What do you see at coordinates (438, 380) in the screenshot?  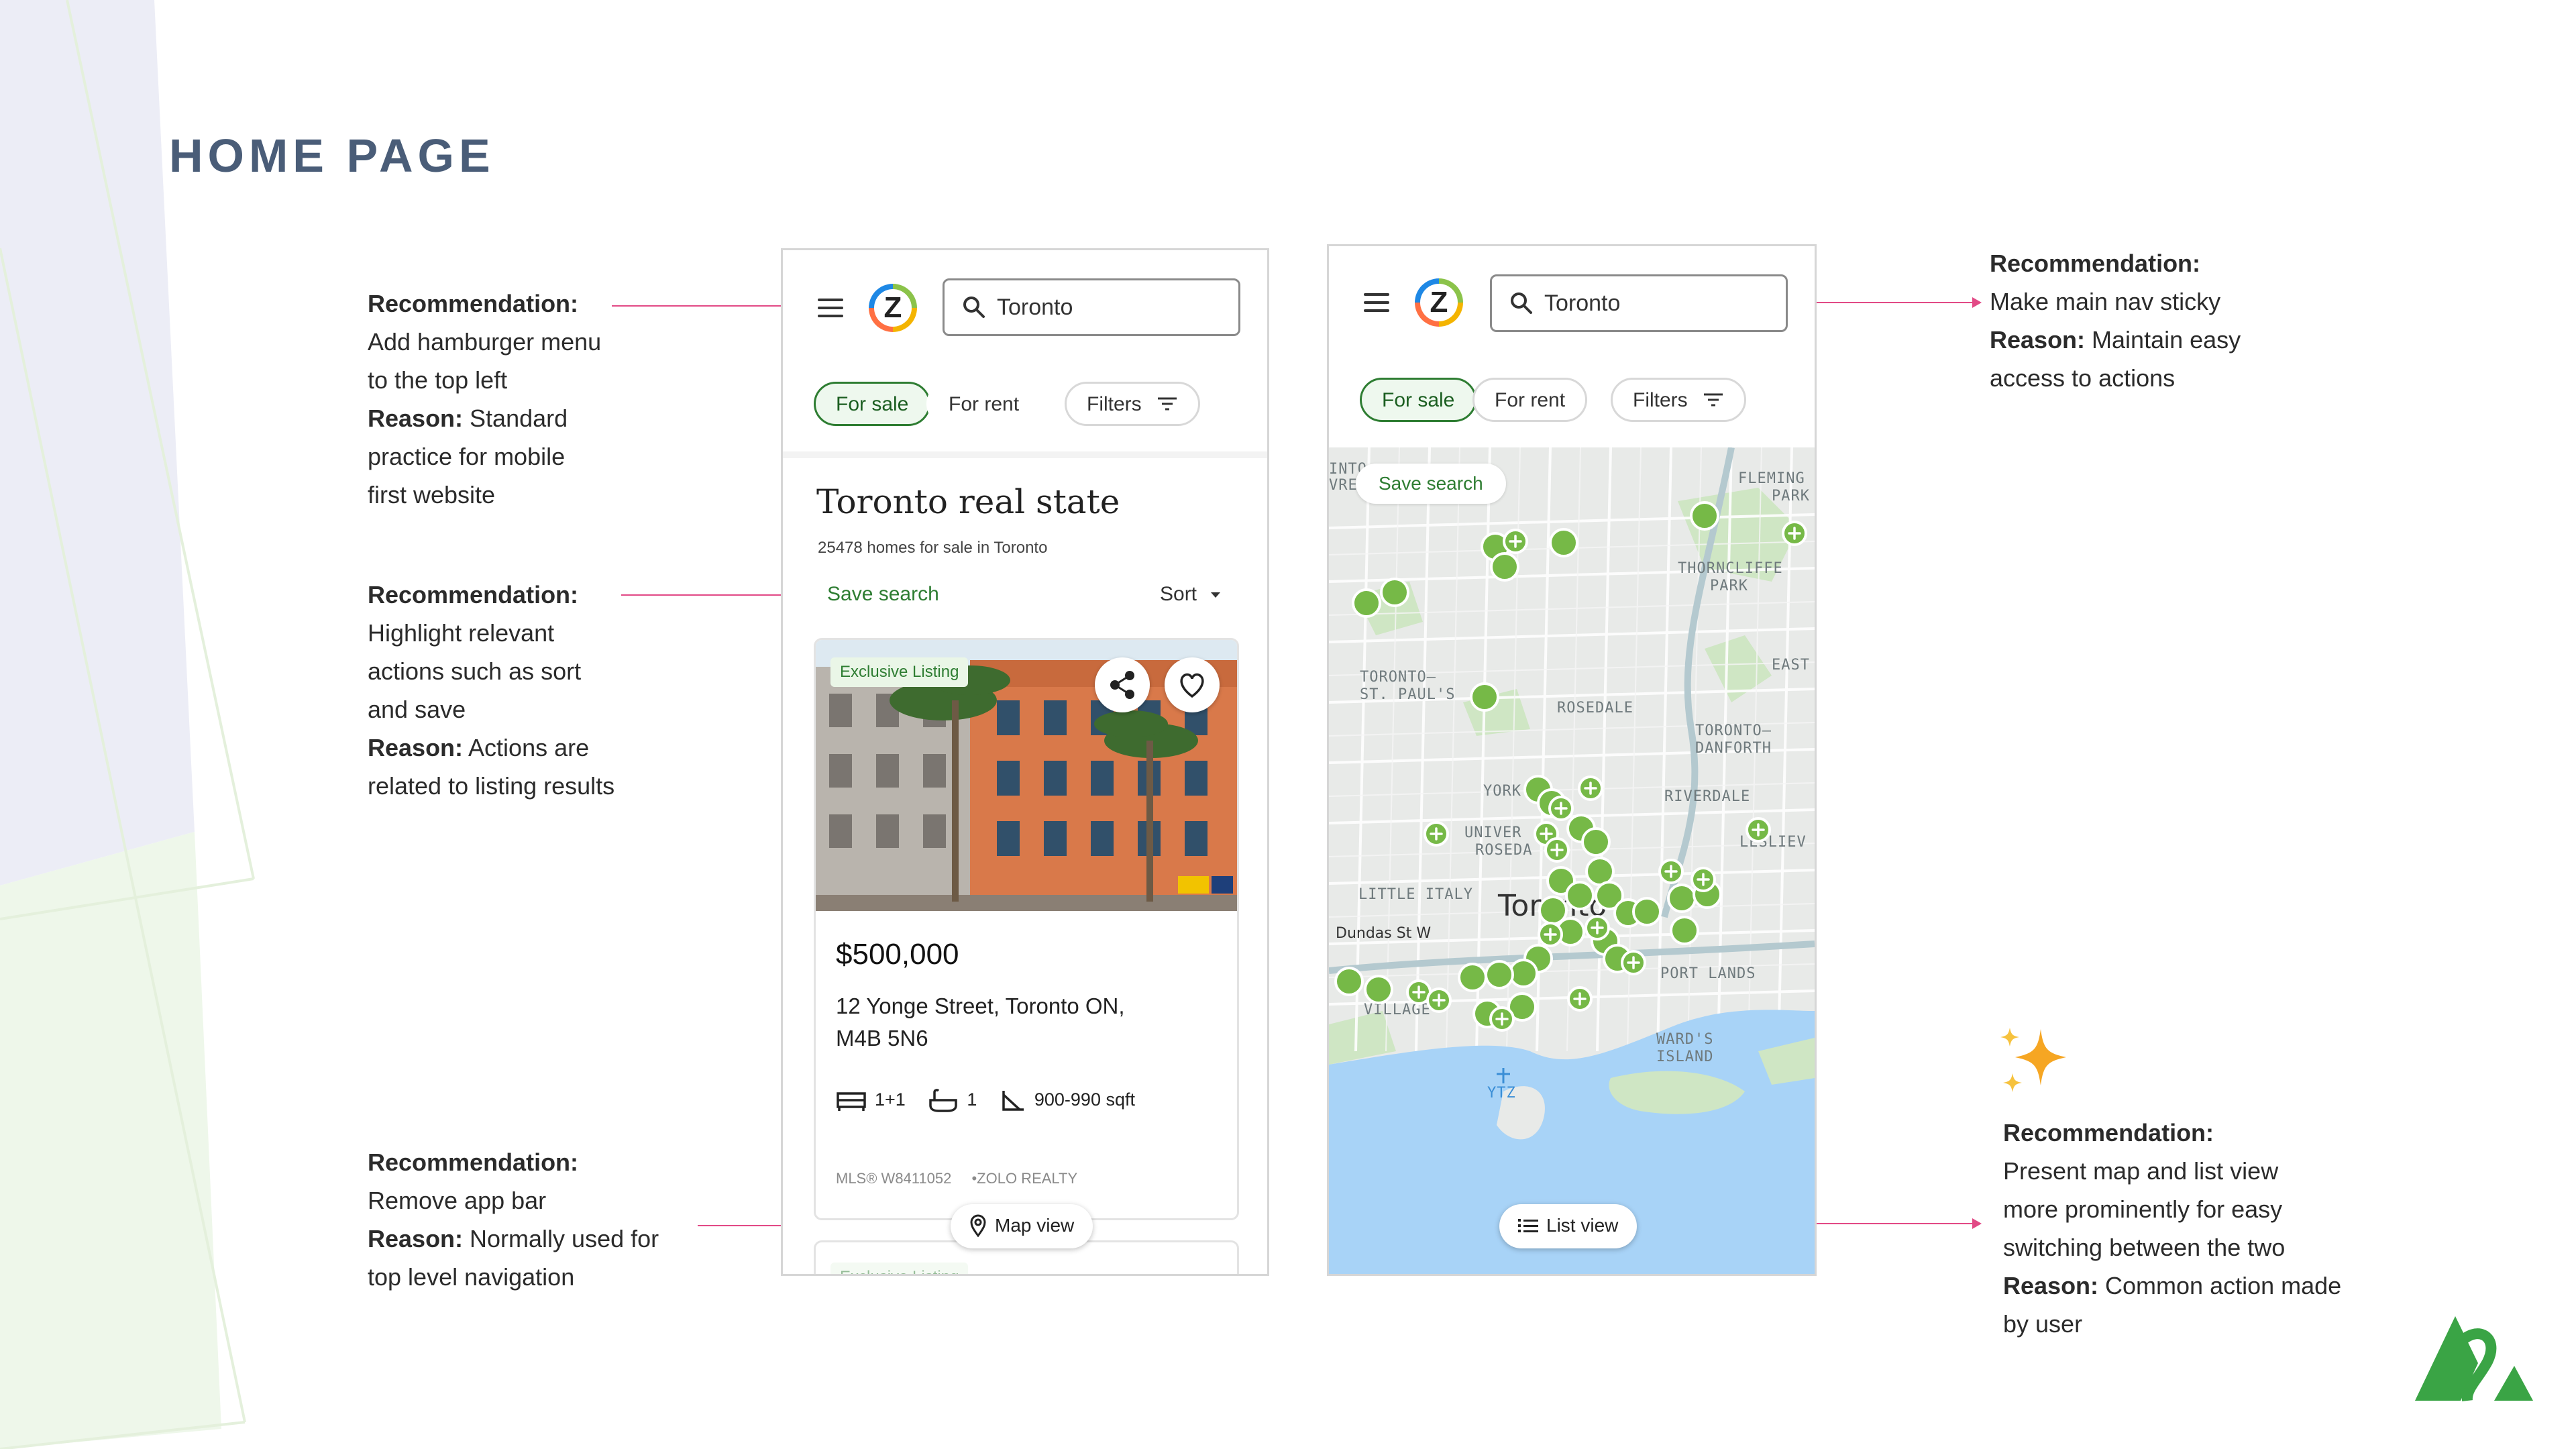 I see `annotation-line: to the top left` at bounding box center [438, 380].